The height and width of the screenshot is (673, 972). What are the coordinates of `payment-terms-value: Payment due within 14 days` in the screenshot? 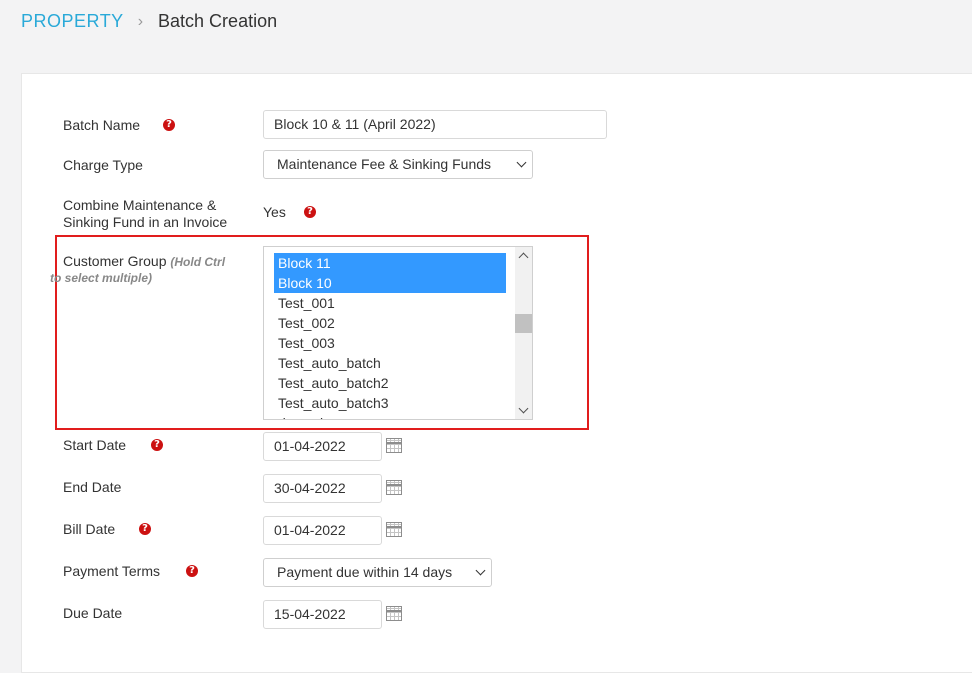 It's located at (365, 572).